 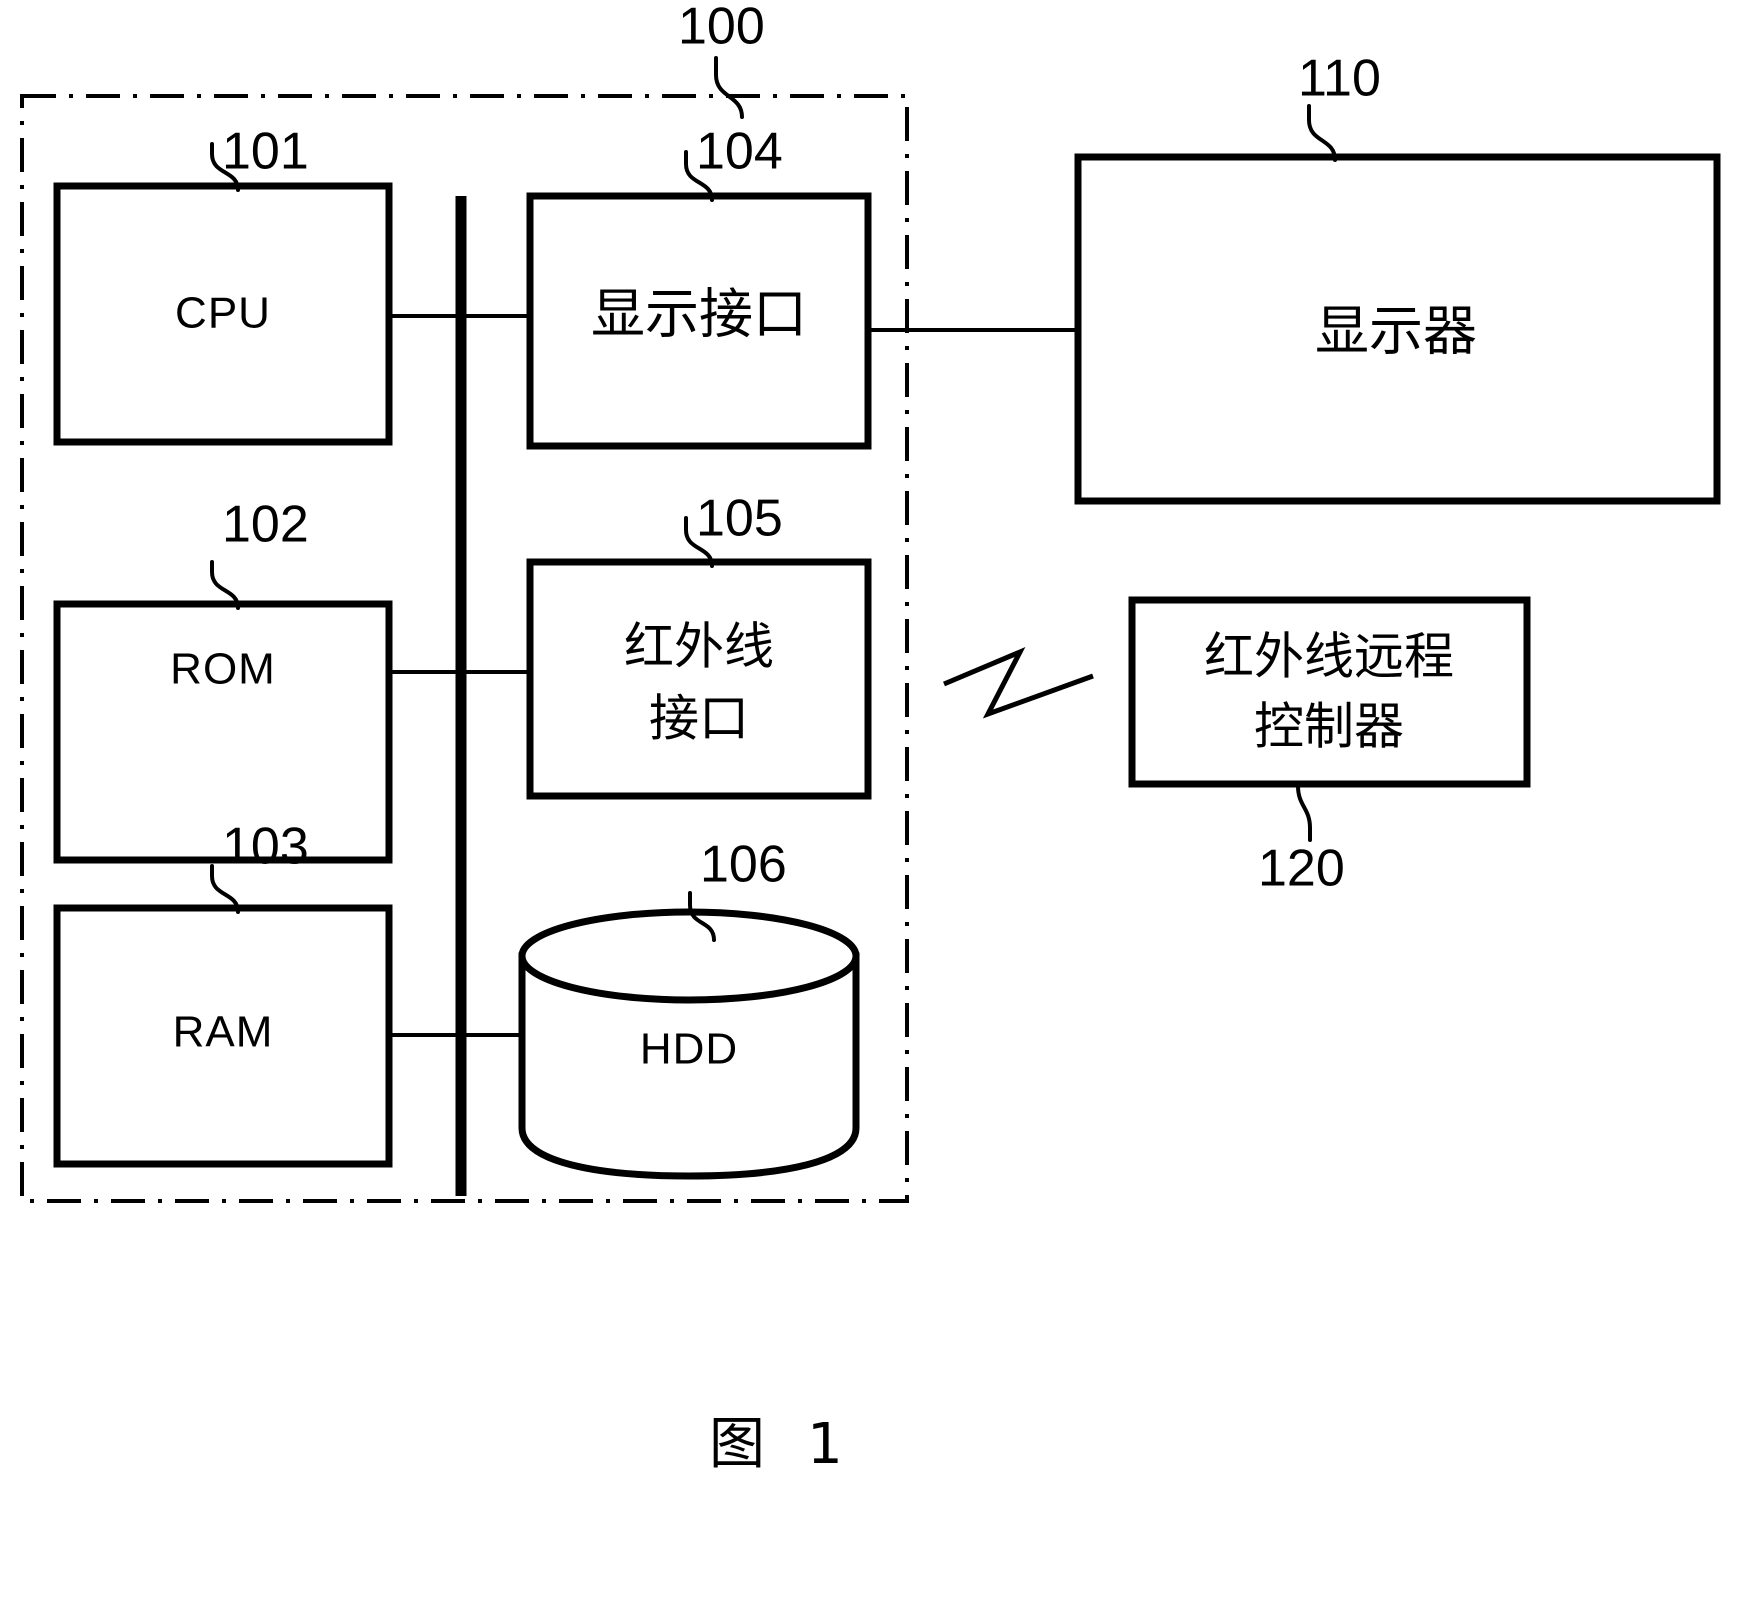 What do you see at coordinates (223, 1032) in the screenshot?
I see `block-label-ram: RAM` at bounding box center [223, 1032].